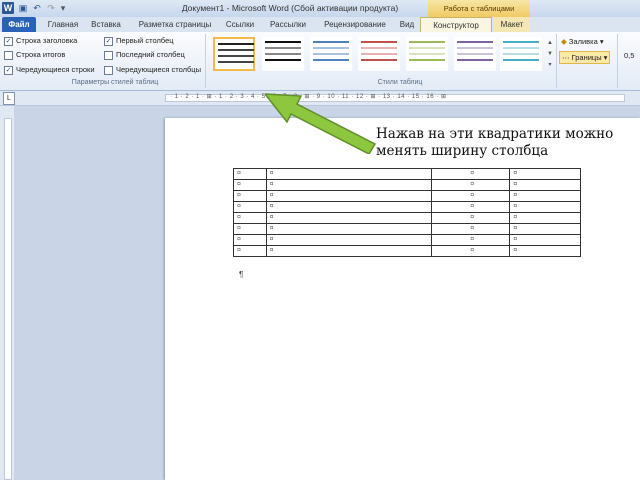  I want to click on banded-rows-checkbox: ✓ Чередующиеся строки, so click(49, 70).